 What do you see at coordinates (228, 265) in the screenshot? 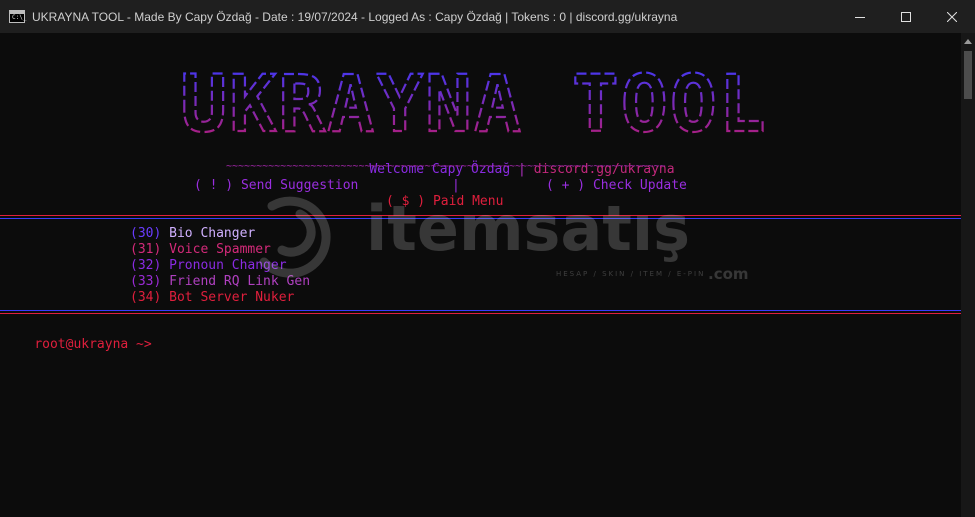
I see `menu-item-label: Pronoun Changer` at bounding box center [228, 265].